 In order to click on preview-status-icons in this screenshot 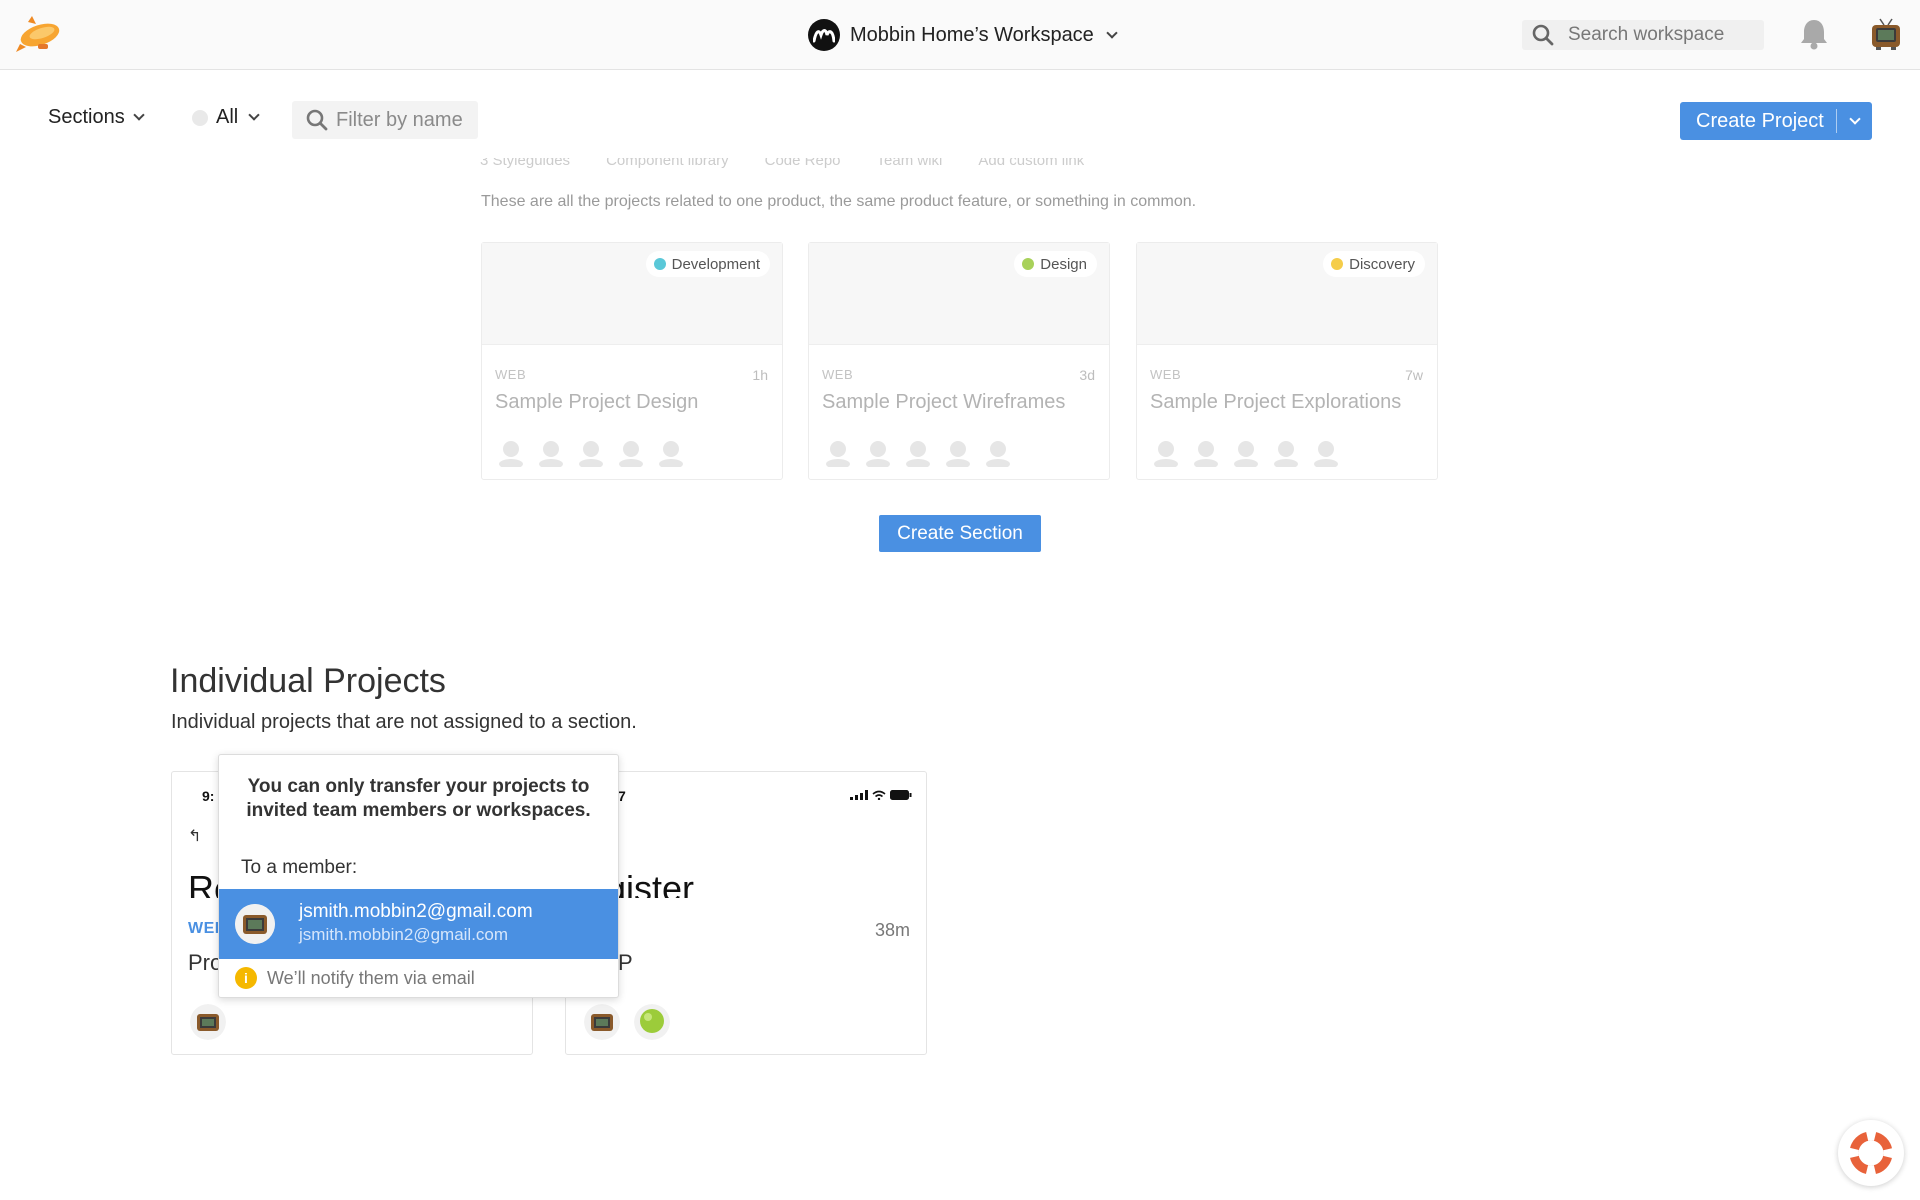, I will do `click(881, 795)`.